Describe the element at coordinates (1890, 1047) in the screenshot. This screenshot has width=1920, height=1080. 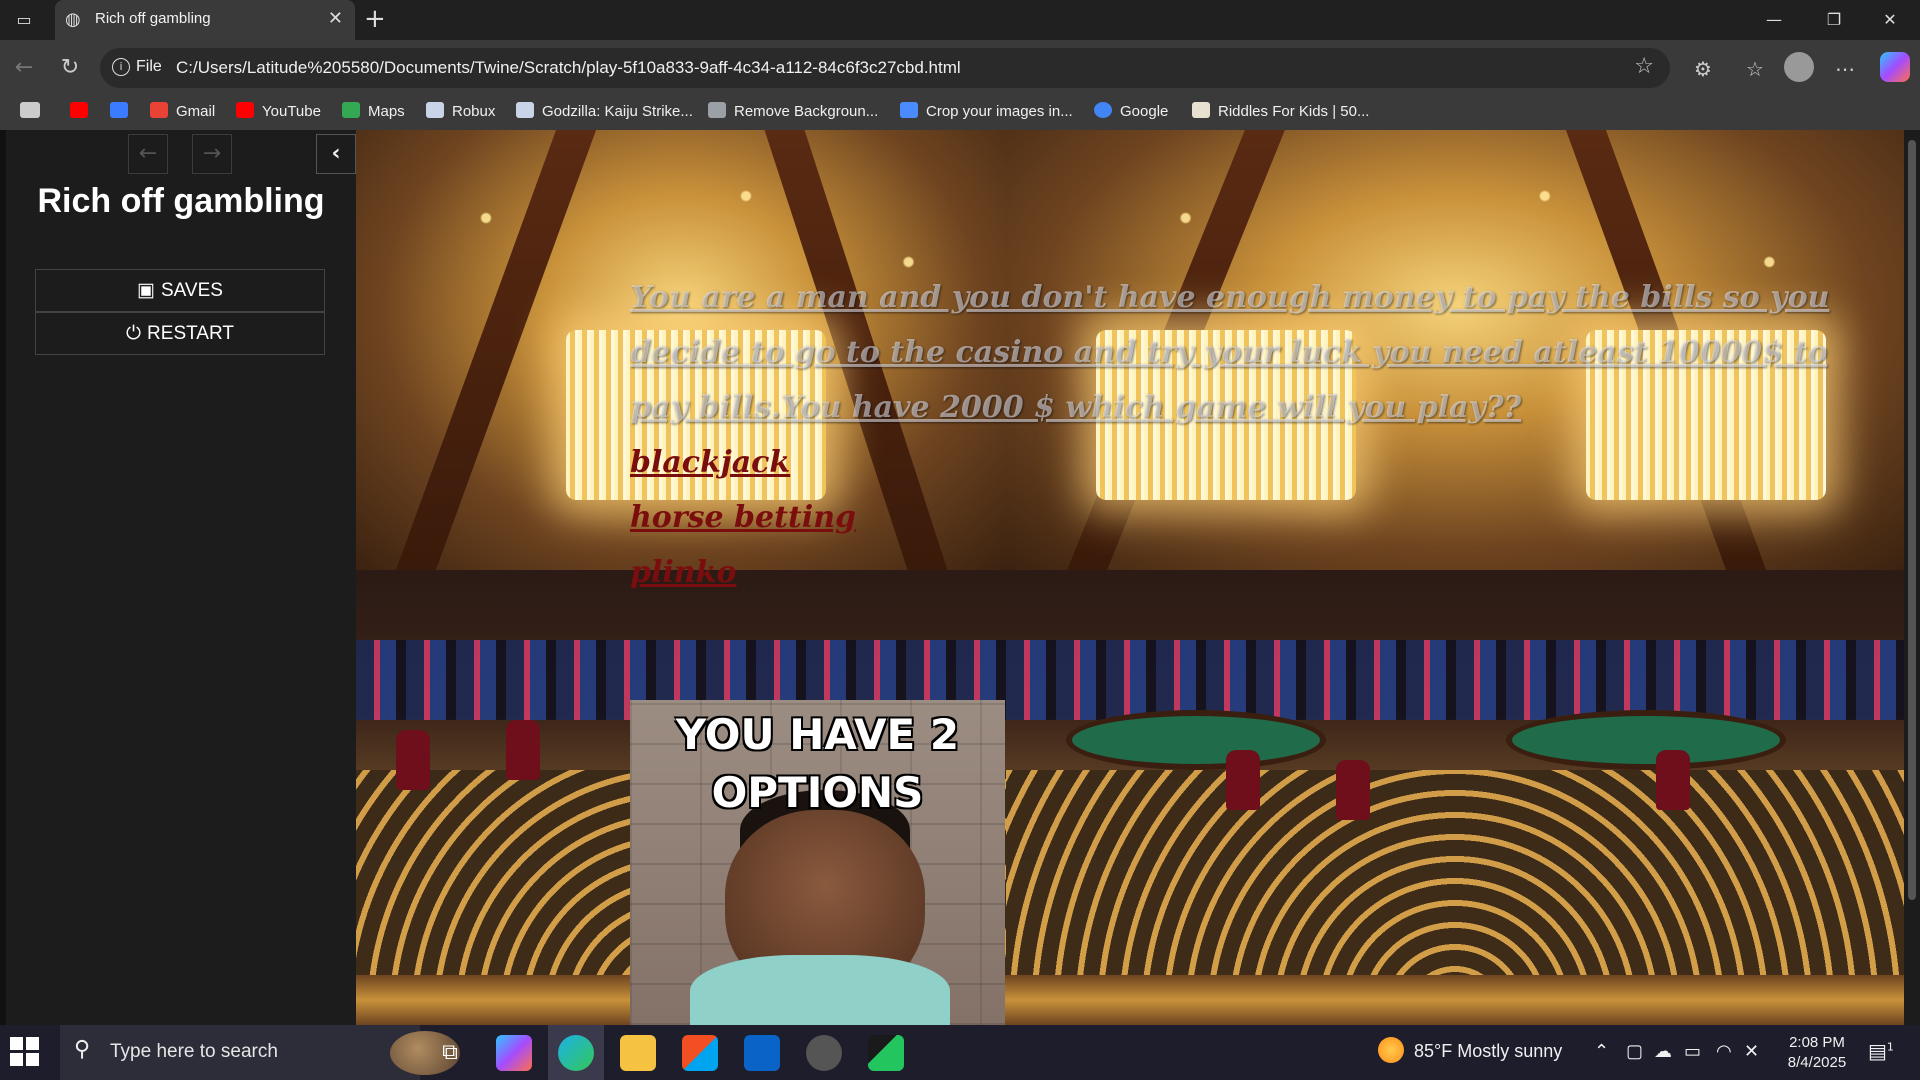
I see `notification-count: 1` at that location.